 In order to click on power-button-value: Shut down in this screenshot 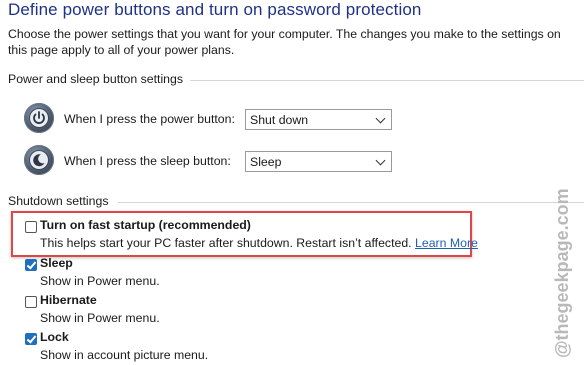, I will do `click(279, 120)`.